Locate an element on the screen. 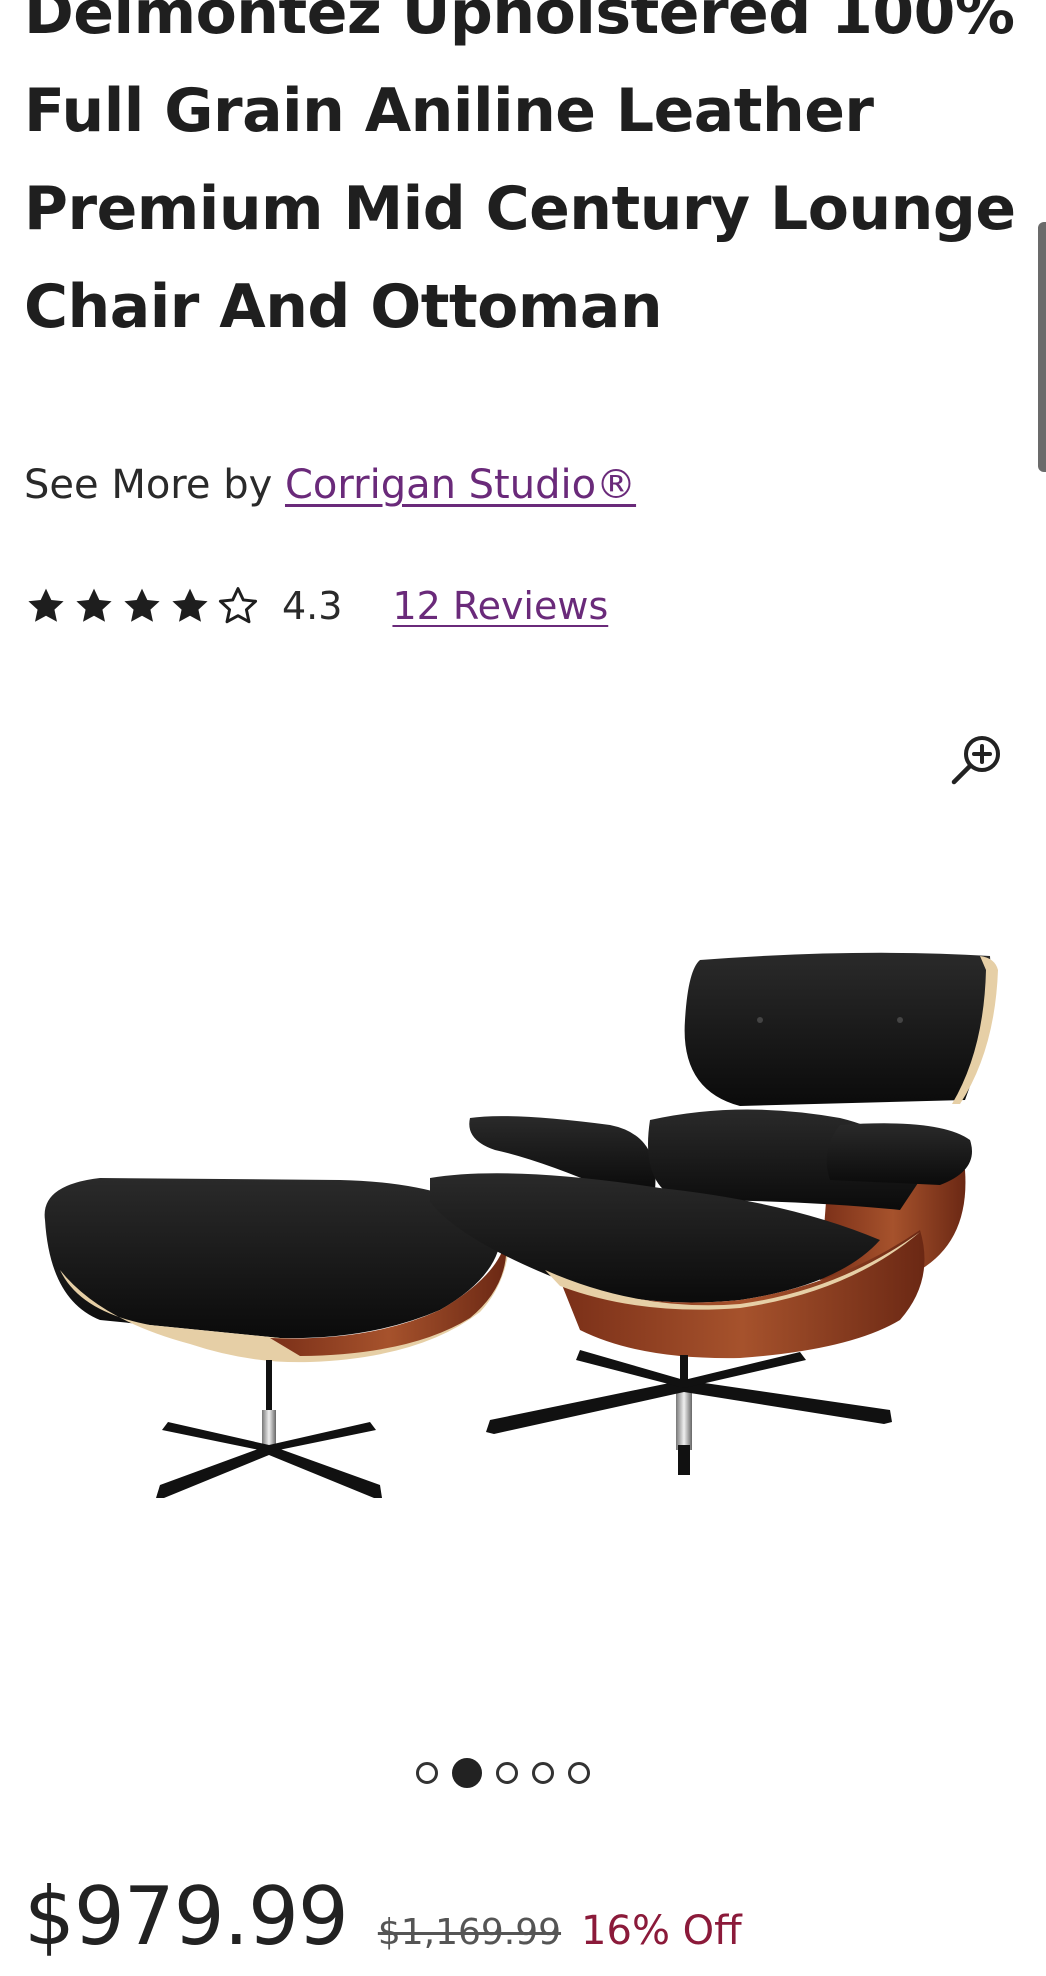 The height and width of the screenshot is (1976, 1046). lounge-chair is located at coordinates (714, 1213).